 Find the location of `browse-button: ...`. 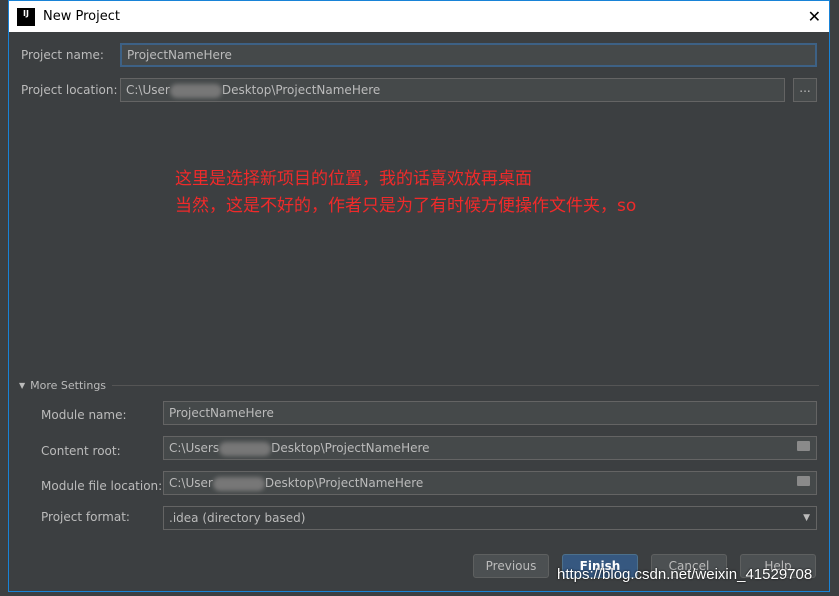

browse-button: ... is located at coordinates (805, 90).